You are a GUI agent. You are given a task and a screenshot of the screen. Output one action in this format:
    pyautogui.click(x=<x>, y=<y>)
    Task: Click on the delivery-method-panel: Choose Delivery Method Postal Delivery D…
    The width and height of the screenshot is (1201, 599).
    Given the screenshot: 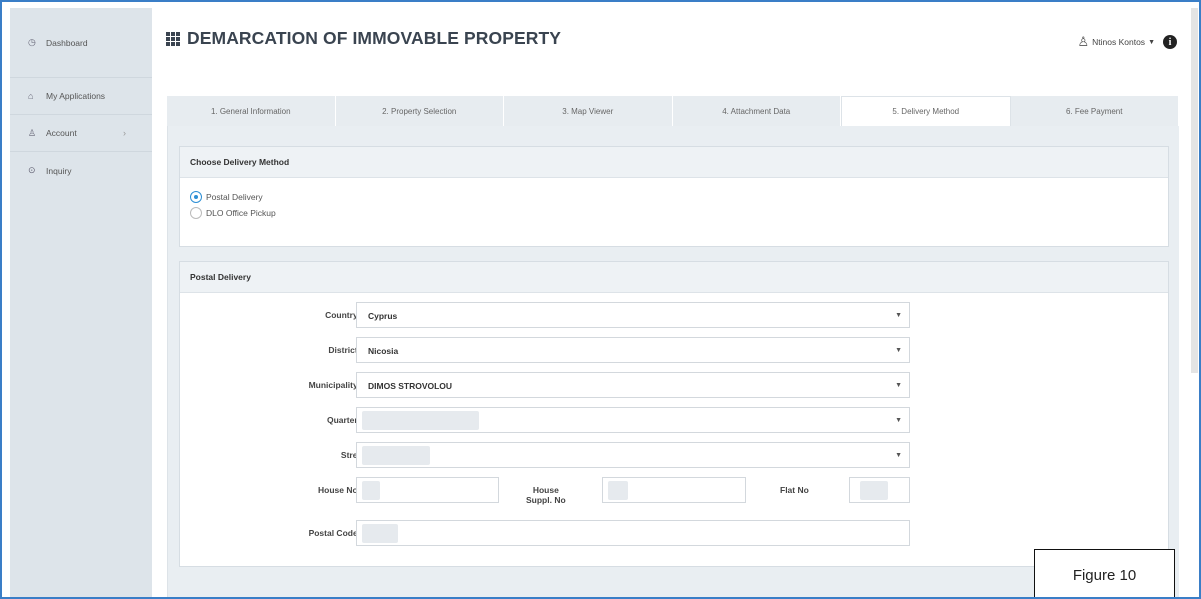 What is the action you would take?
    pyautogui.click(x=674, y=196)
    